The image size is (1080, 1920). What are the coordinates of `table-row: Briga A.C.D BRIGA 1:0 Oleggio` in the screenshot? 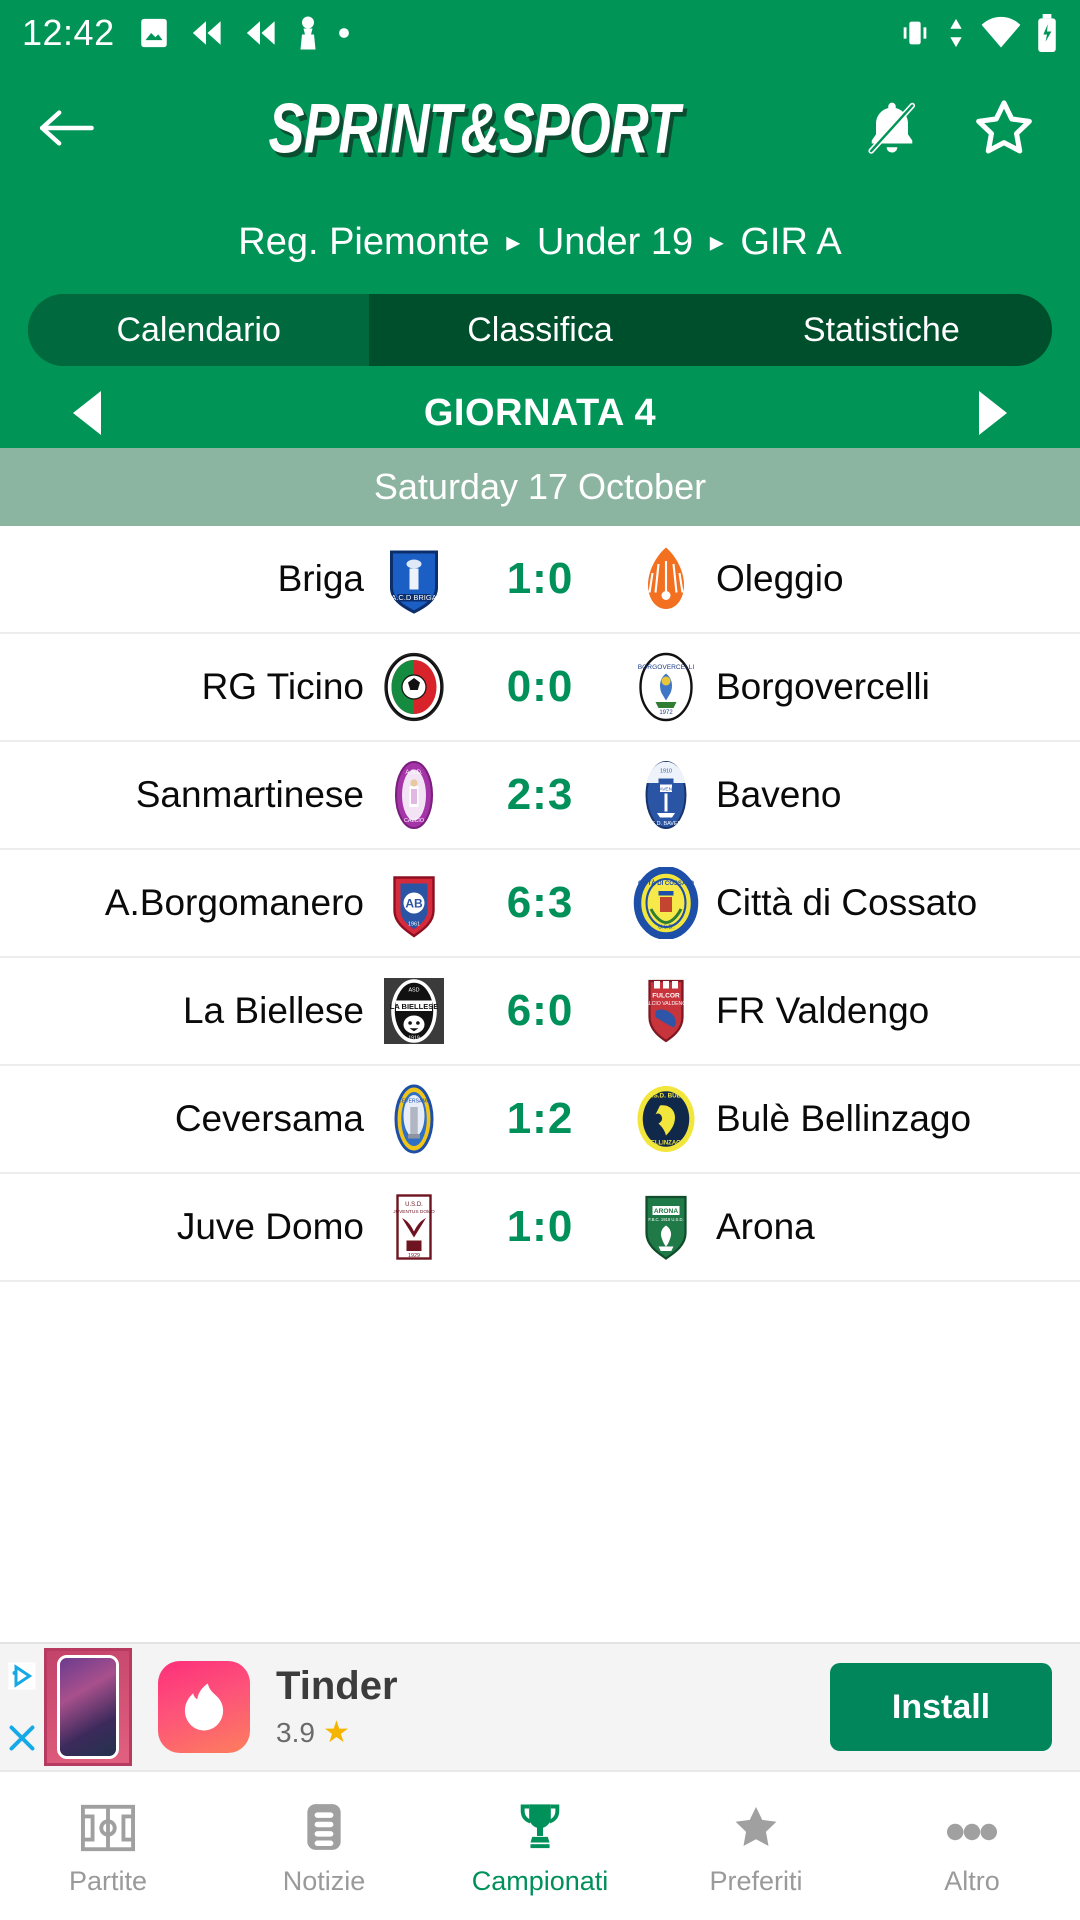 It's located at (540, 580).